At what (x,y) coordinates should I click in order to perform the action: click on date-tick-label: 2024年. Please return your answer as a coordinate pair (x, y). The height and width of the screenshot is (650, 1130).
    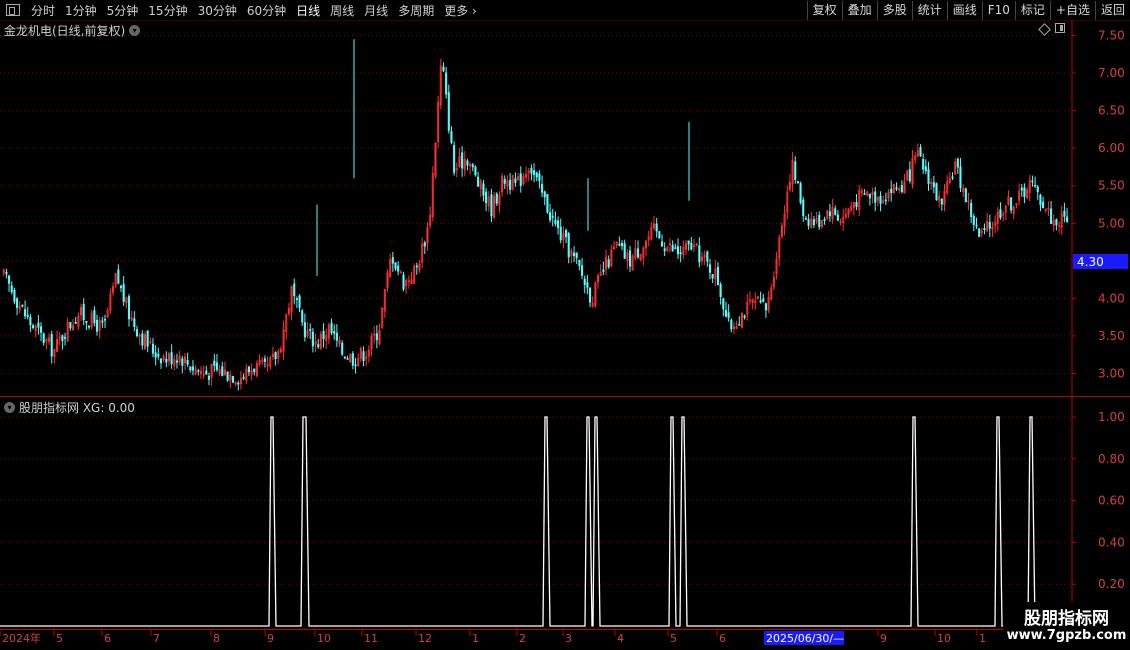
    Looking at the image, I should click on (21, 638).